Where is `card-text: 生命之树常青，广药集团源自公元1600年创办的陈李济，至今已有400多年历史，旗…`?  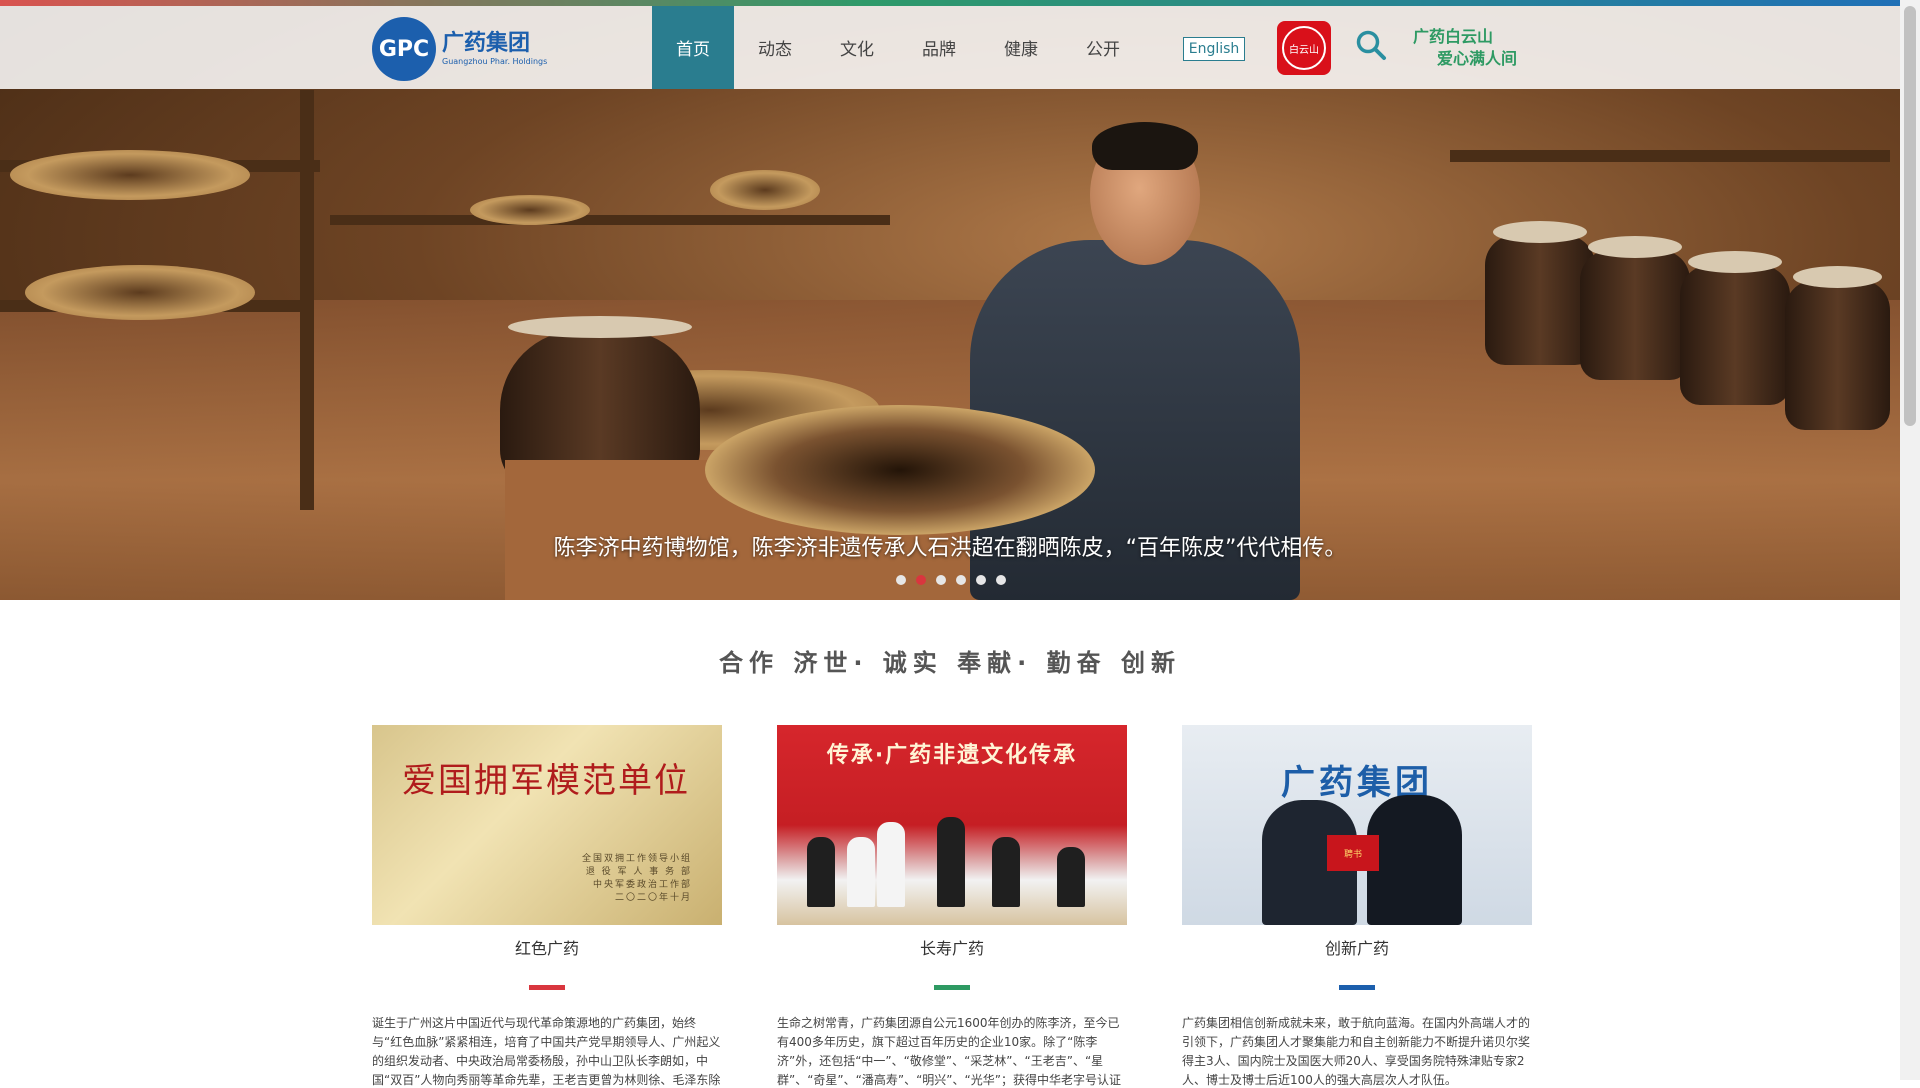 card-text: 生命之树常青，广药集团源自公元1600年创办的陈李济，至今已有400多年历史，旗… is located at coordinates (949, 1051).